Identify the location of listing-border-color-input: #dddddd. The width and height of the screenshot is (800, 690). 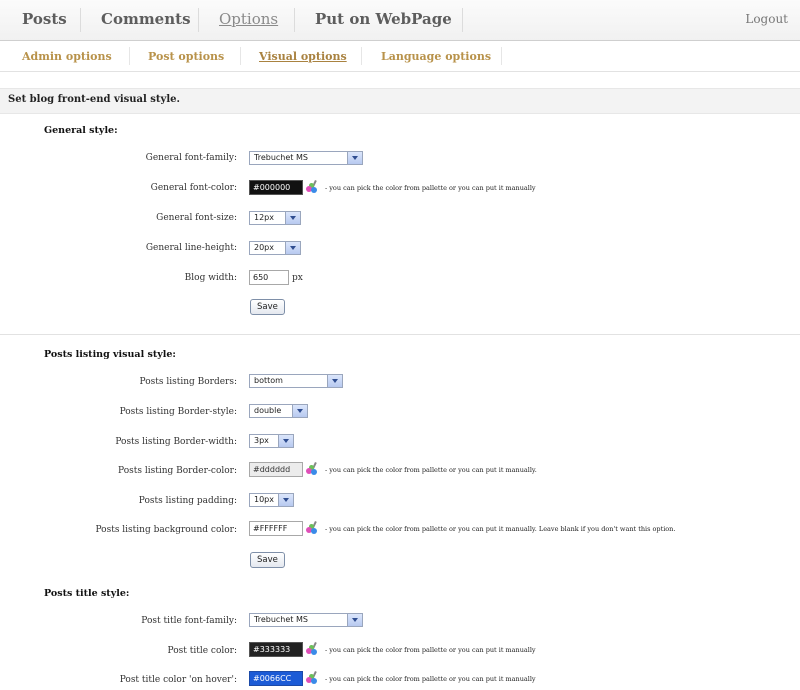
(276, 469).